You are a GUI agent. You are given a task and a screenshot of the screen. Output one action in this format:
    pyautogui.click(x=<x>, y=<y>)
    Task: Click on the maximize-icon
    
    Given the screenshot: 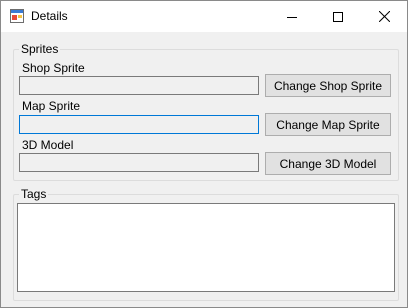 What is the action you would take?
    pyautogui.click(x=338, y=16)
    